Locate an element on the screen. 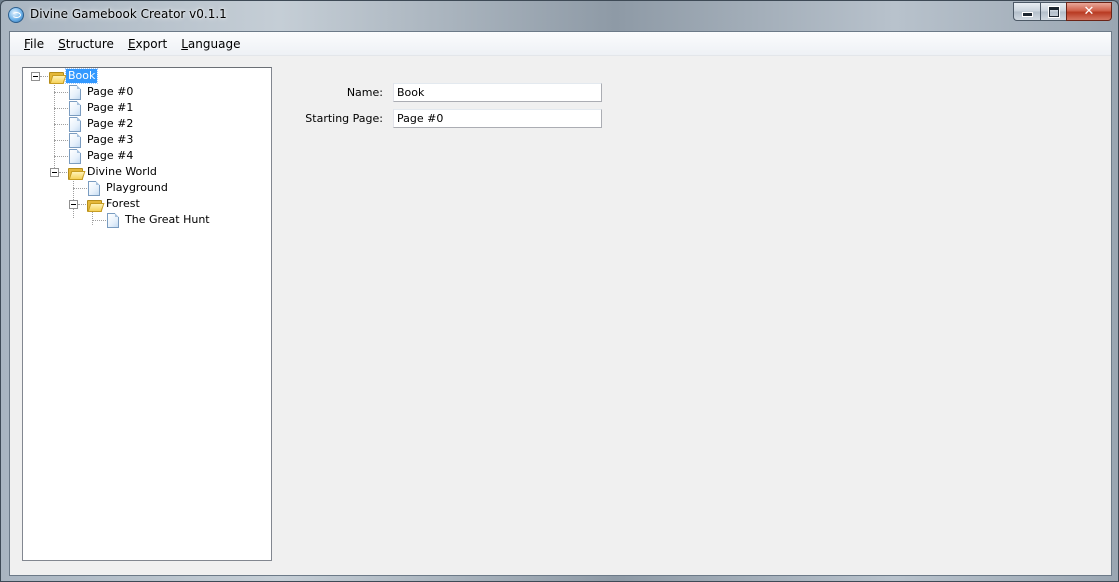 The image size is (1119, 582). tree-node-forest: Forest is located at coordinates (114, 204).